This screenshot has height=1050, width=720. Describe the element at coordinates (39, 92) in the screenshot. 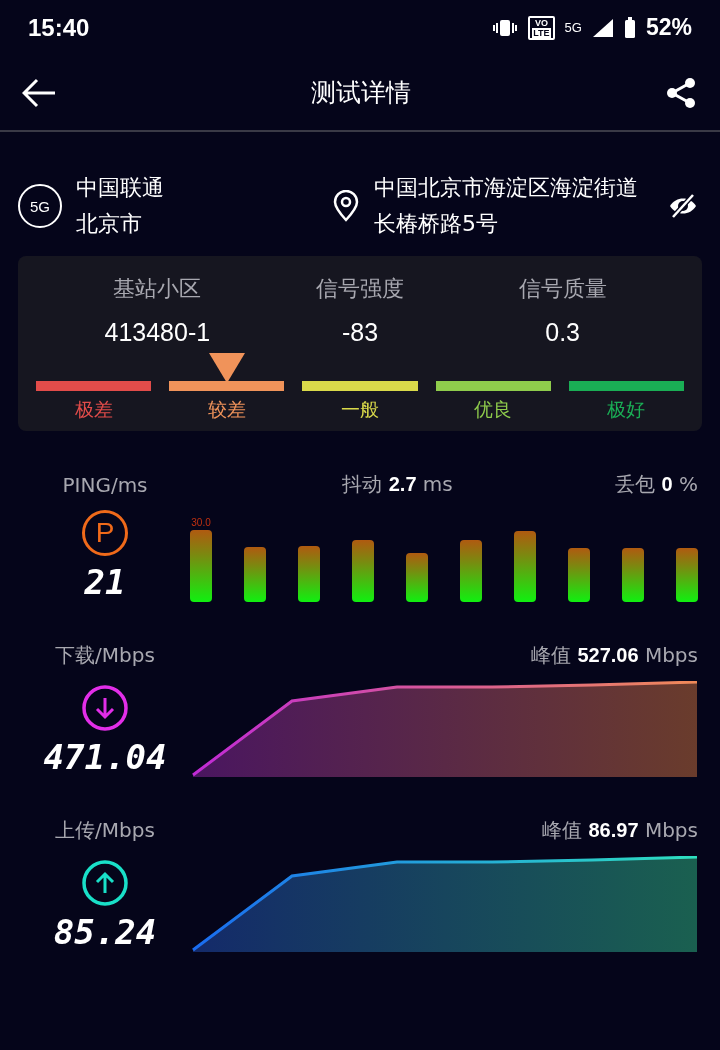

I see `back-icon` at that location.